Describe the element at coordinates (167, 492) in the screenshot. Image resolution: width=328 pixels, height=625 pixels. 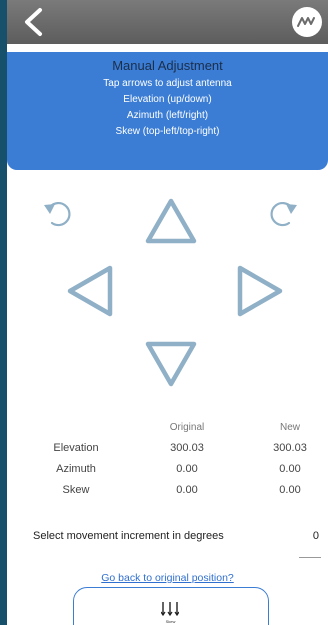
I see `table-row: Skew 0.00 0.00` at that location.